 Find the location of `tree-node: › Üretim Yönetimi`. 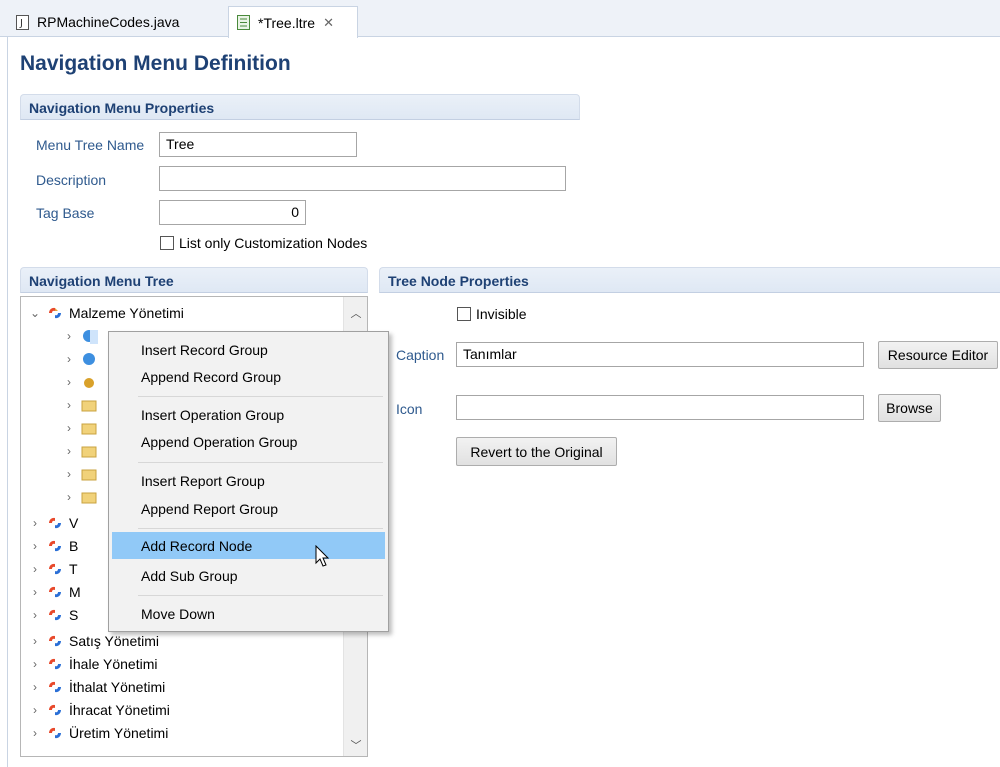

tree-node: › Üretim Yönetimi is located at coordinates (97, 732).